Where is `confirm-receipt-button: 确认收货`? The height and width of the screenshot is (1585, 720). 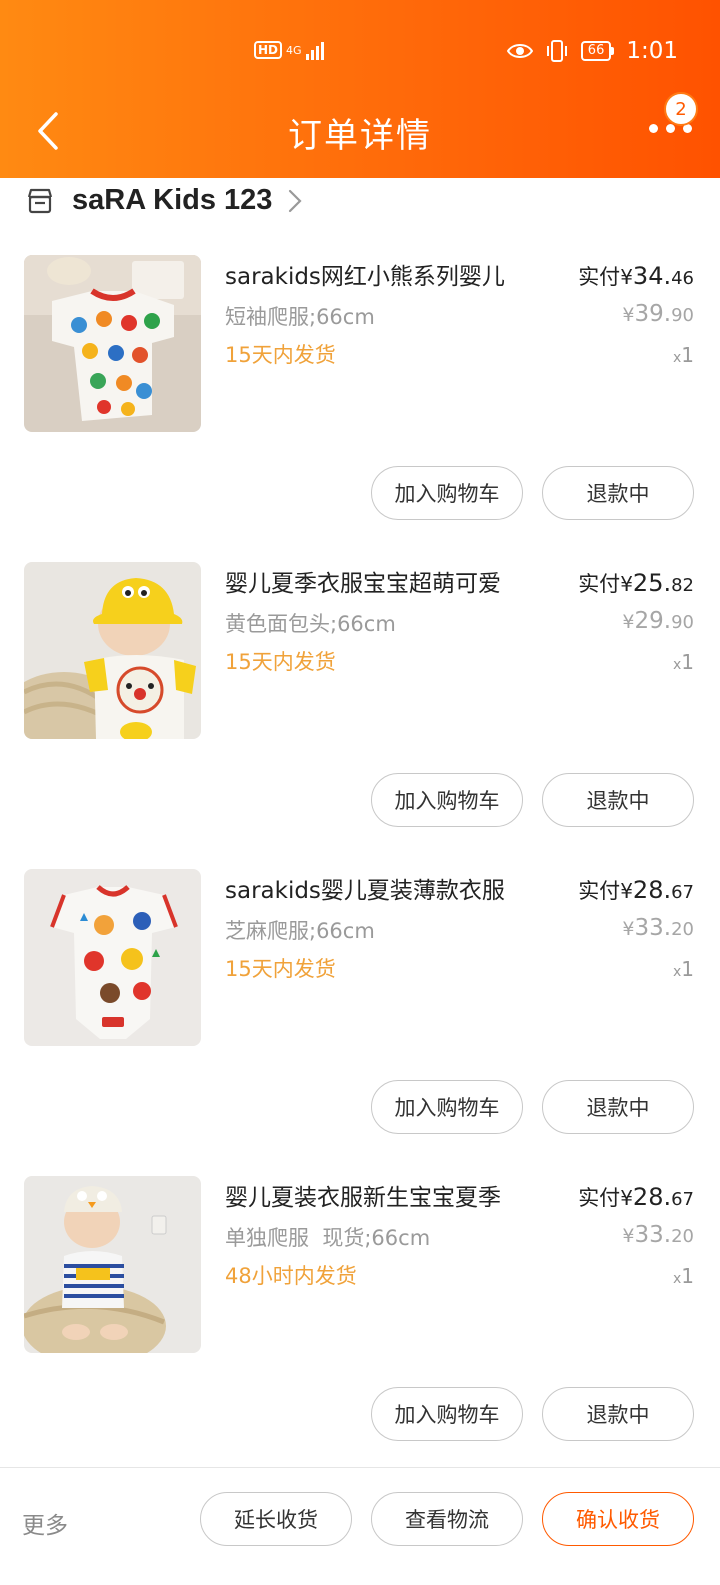 confirm-receipt-button: 确认收货 is located at coordinates (618, 1519).